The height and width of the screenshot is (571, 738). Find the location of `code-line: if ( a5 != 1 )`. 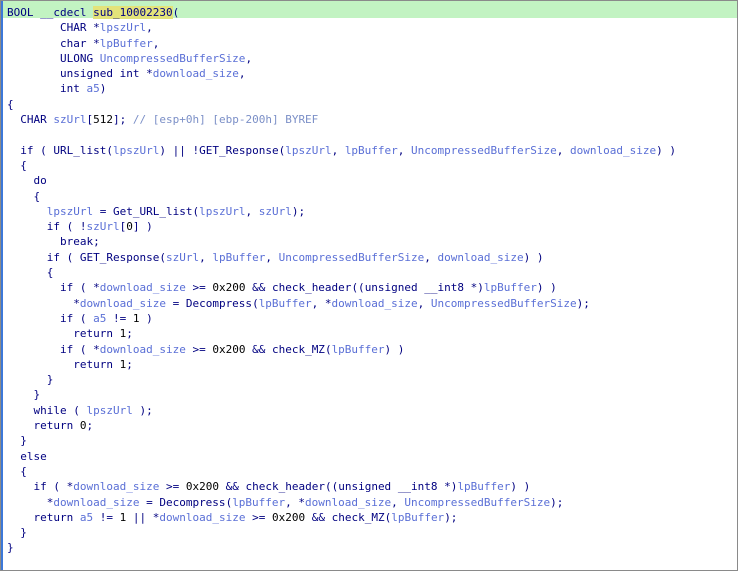

code-line: if ( a5 != 1 ) is located at coordinates (341, 318).